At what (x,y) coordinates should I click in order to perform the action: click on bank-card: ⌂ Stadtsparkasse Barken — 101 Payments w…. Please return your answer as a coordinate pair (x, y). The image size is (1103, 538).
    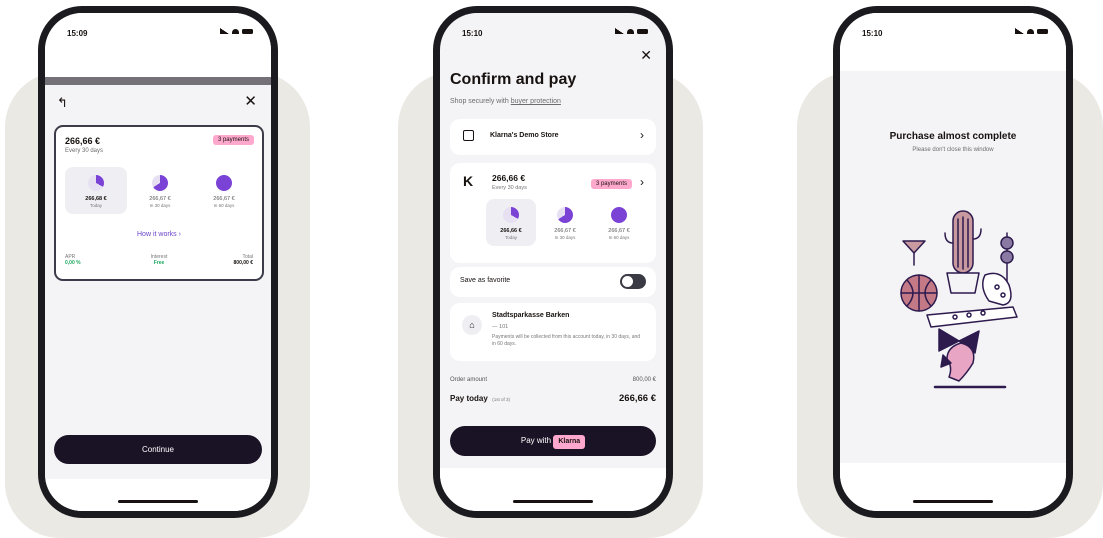
    Looking at the image, I should click on (553, 332).